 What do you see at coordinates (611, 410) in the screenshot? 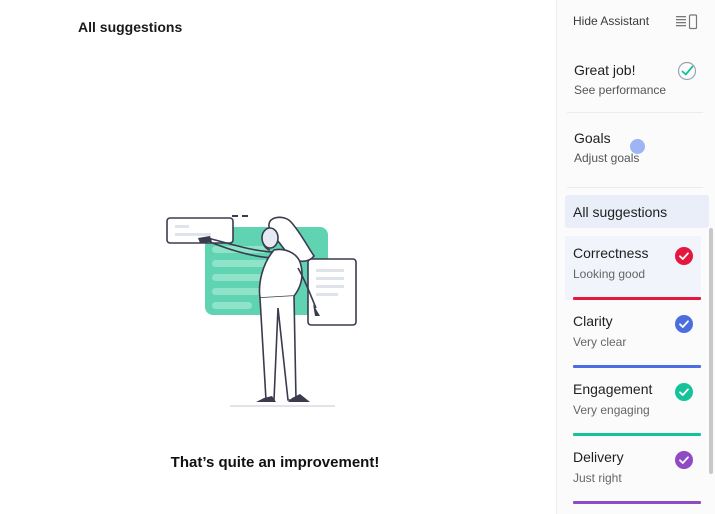
I see `category-status: Very engaging` at bounding box center [611, 410].